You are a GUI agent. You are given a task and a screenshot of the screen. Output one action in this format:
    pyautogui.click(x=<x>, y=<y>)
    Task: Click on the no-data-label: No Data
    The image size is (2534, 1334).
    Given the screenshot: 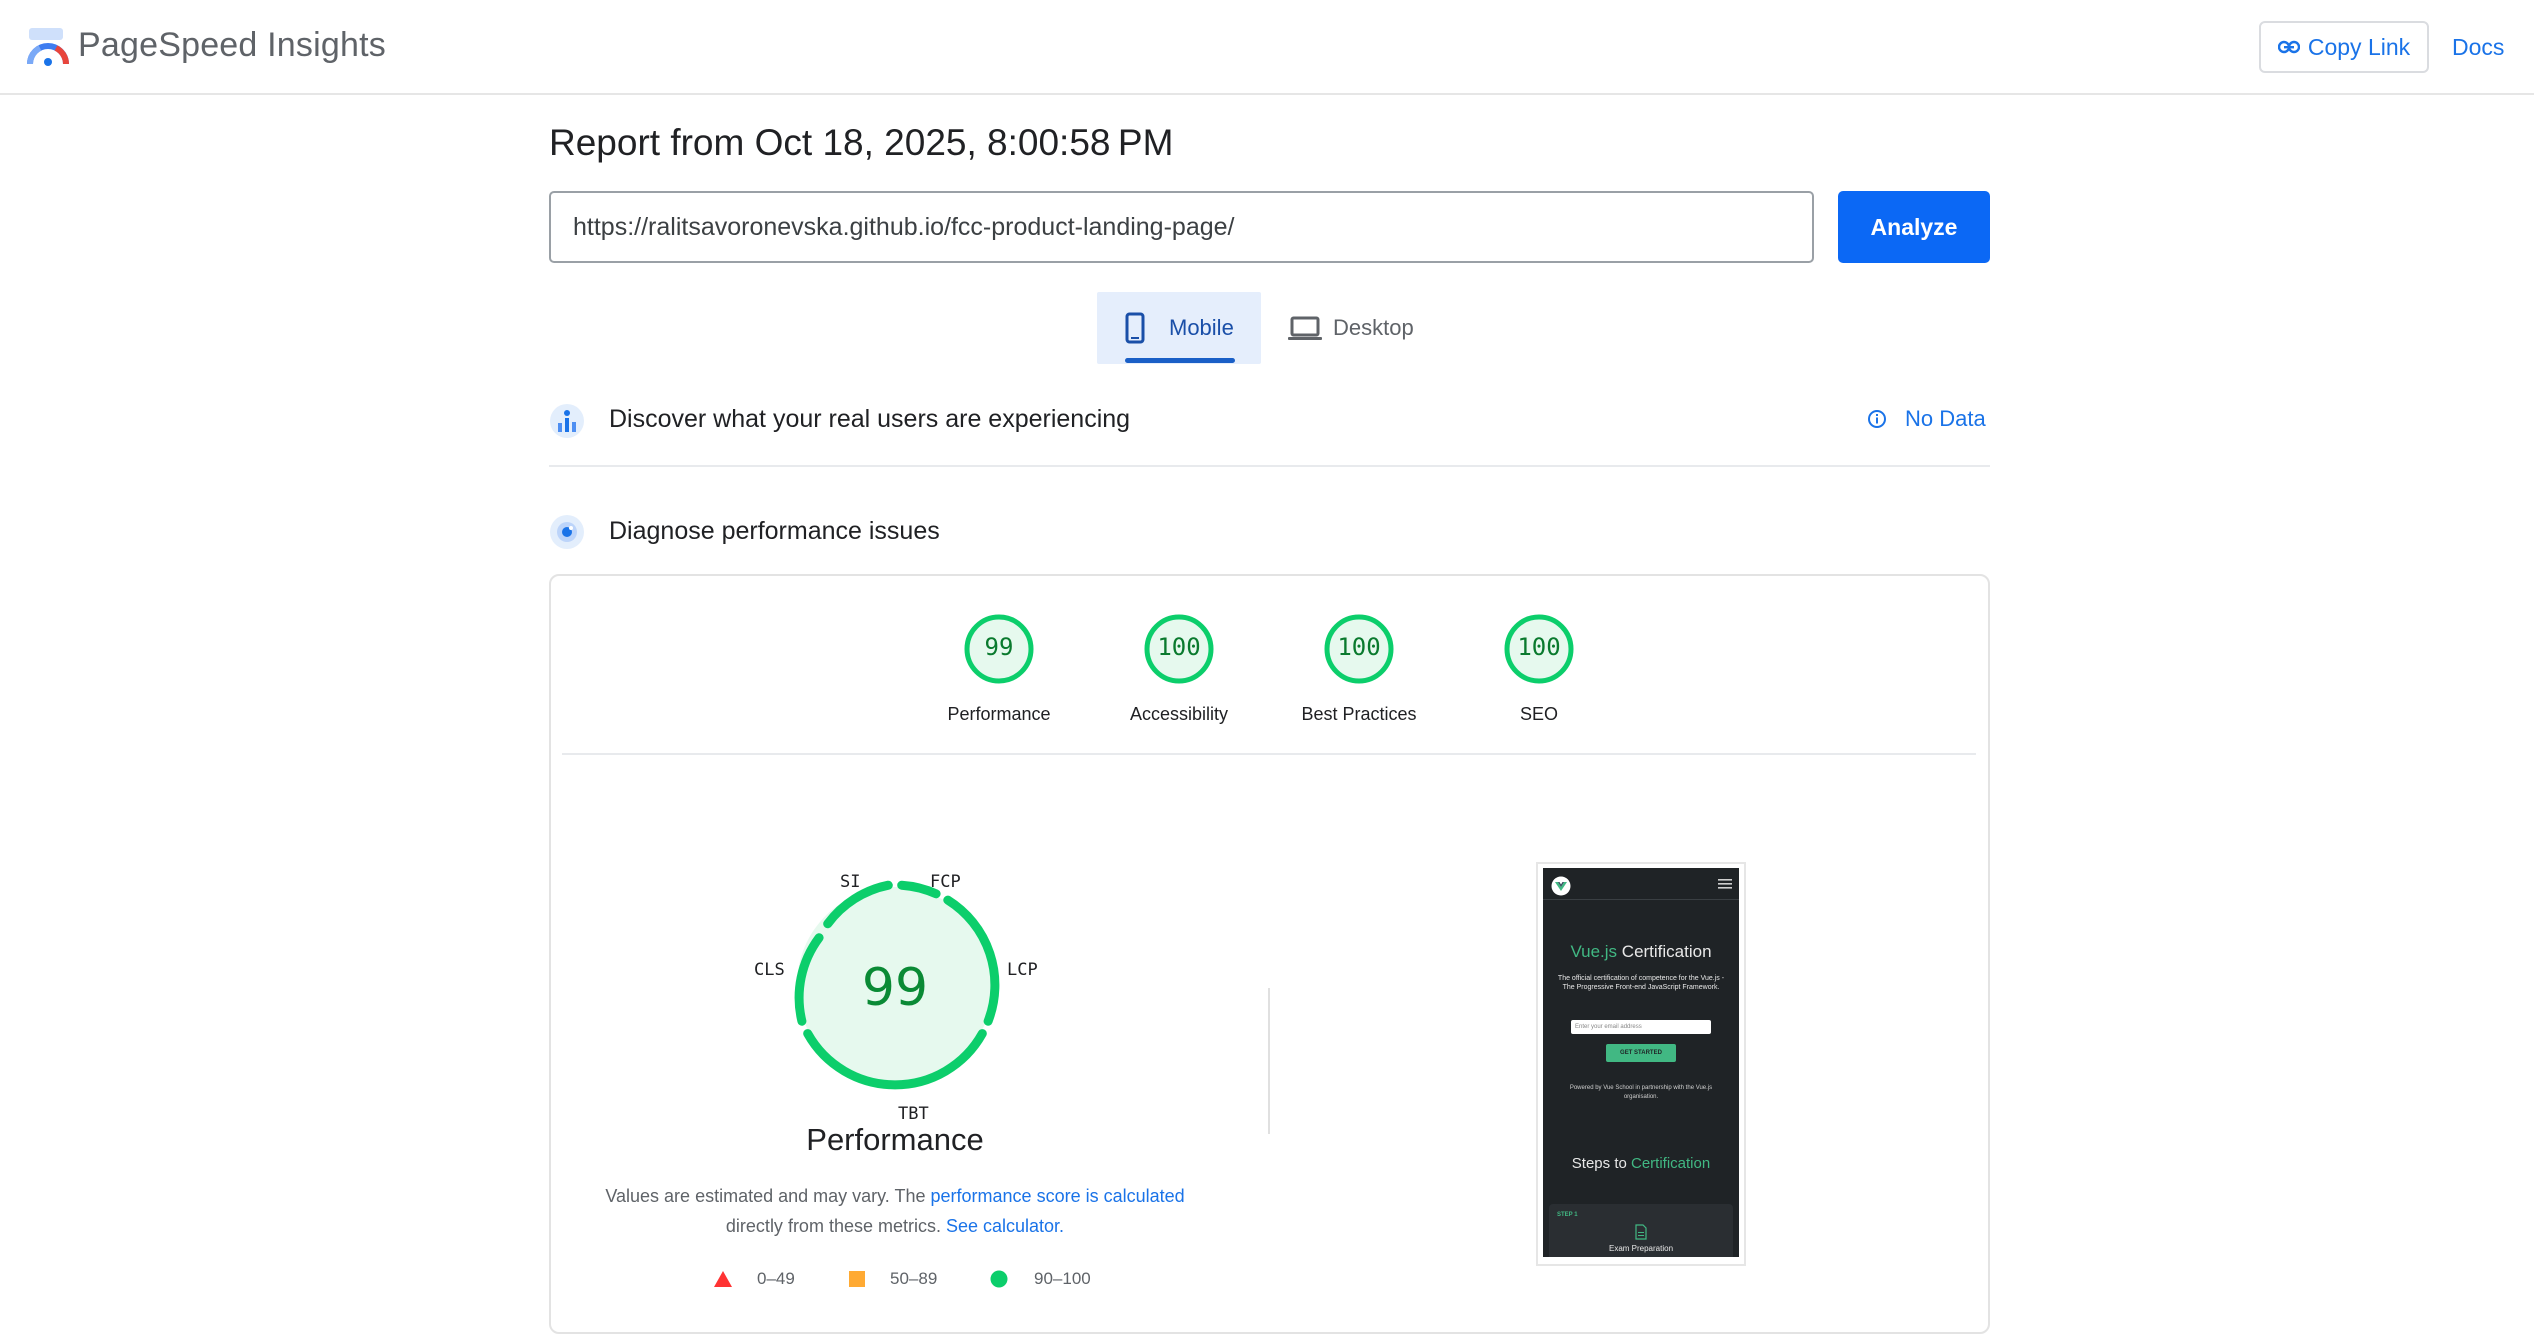 What is the action you would take?
    pyautogui.click(x=1945, y=418)
    